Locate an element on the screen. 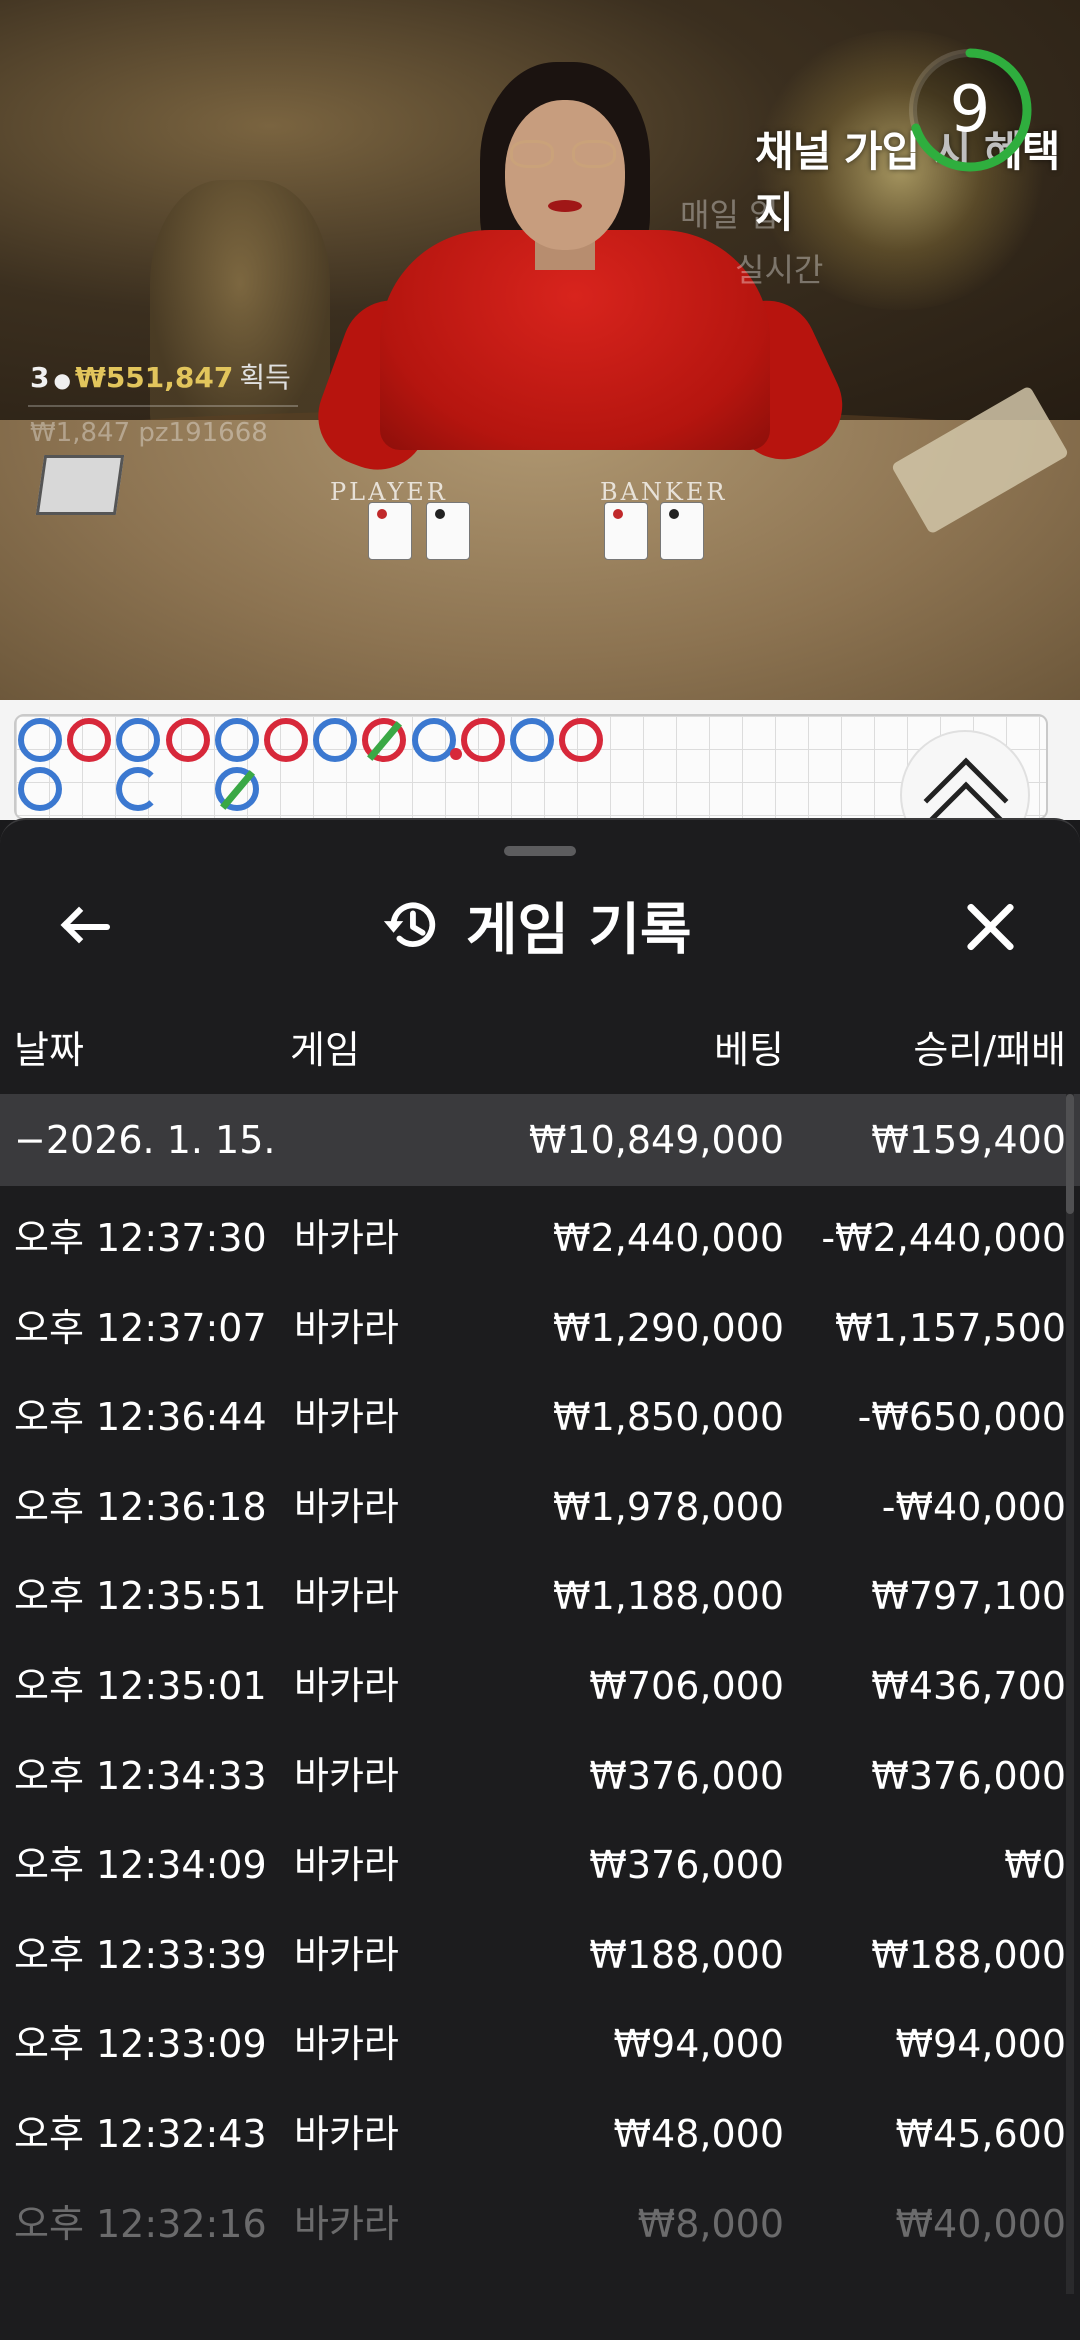 The image size is (1080, 2340). row-result: ₩45,600 is located at coordinates (980, 2134).